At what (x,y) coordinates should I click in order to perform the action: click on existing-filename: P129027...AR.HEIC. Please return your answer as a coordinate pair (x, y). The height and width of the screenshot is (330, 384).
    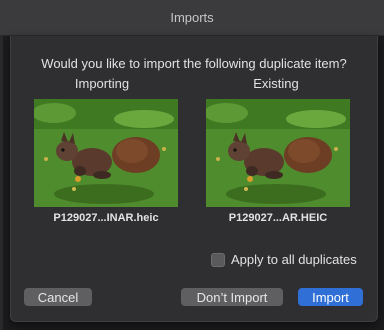
    Looking at the image, I should click on (278, 218).